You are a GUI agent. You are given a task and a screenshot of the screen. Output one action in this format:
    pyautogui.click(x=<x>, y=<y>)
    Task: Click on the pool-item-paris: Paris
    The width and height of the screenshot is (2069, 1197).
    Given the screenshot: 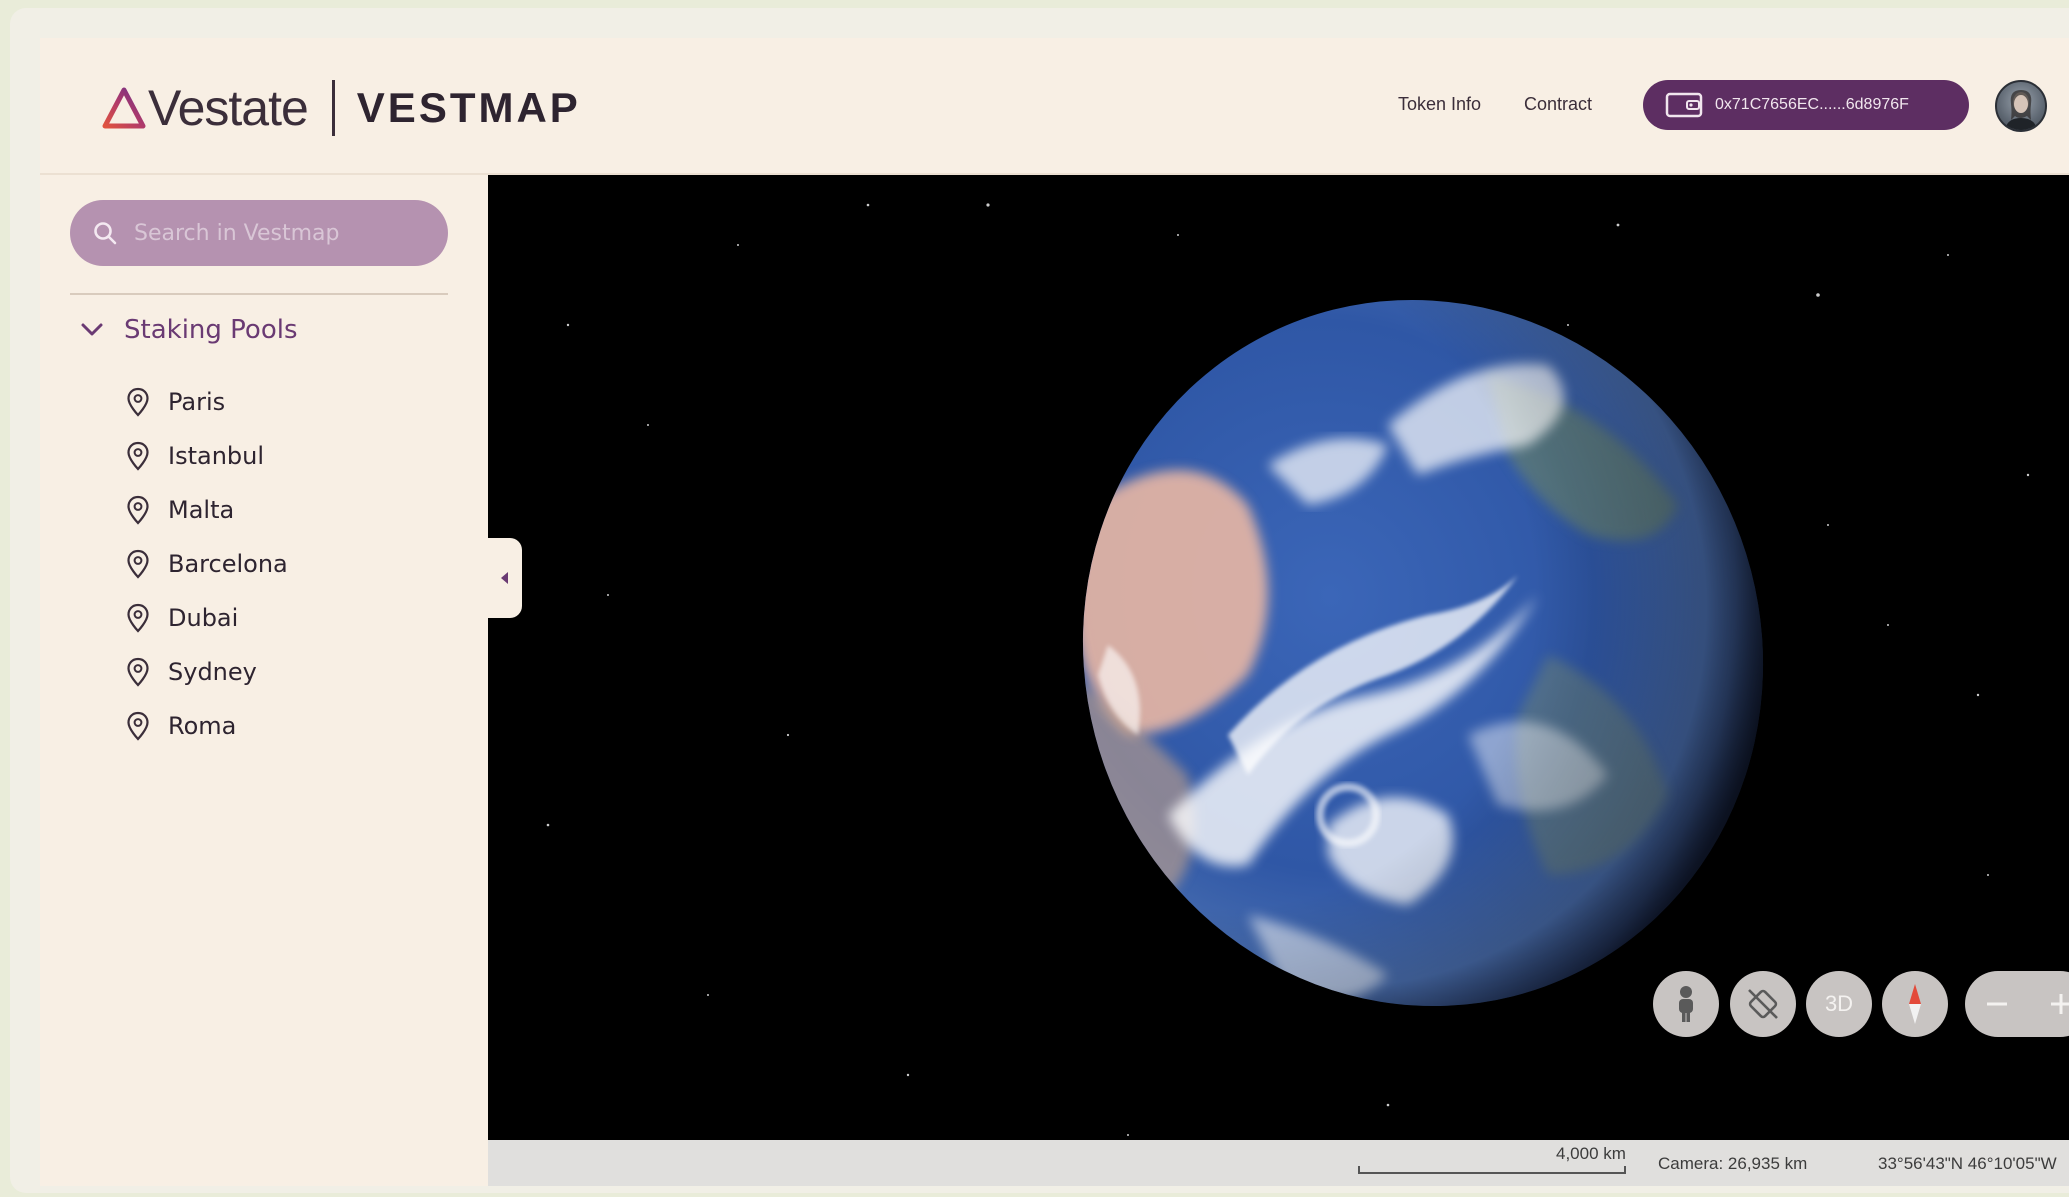 What is the action you would take?
    pyautogui.click(x=207, y=402)
    